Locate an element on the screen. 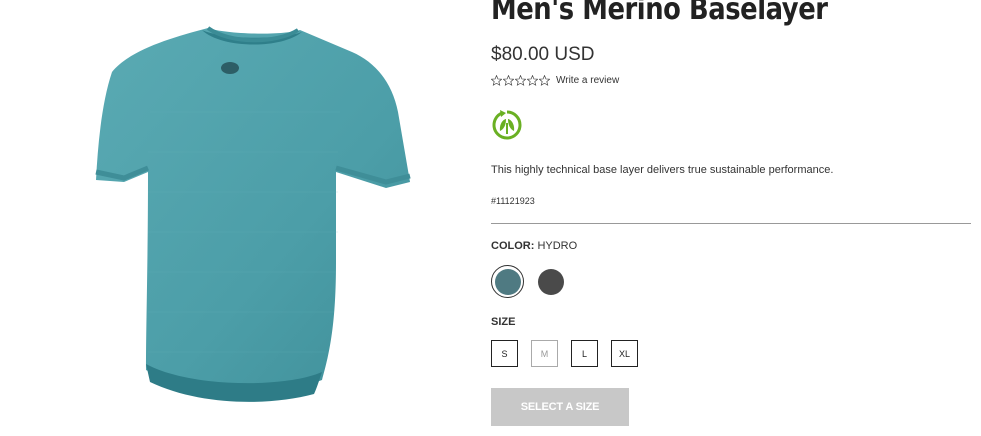 The width and height of the screenshot is (981, 436). divider is located at coordinates (731, 223).